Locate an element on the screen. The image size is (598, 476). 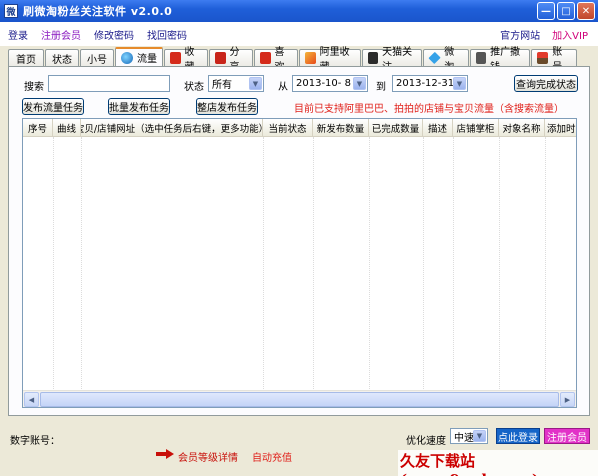
tab-label: 状态 is located at coordinates (62, 60).